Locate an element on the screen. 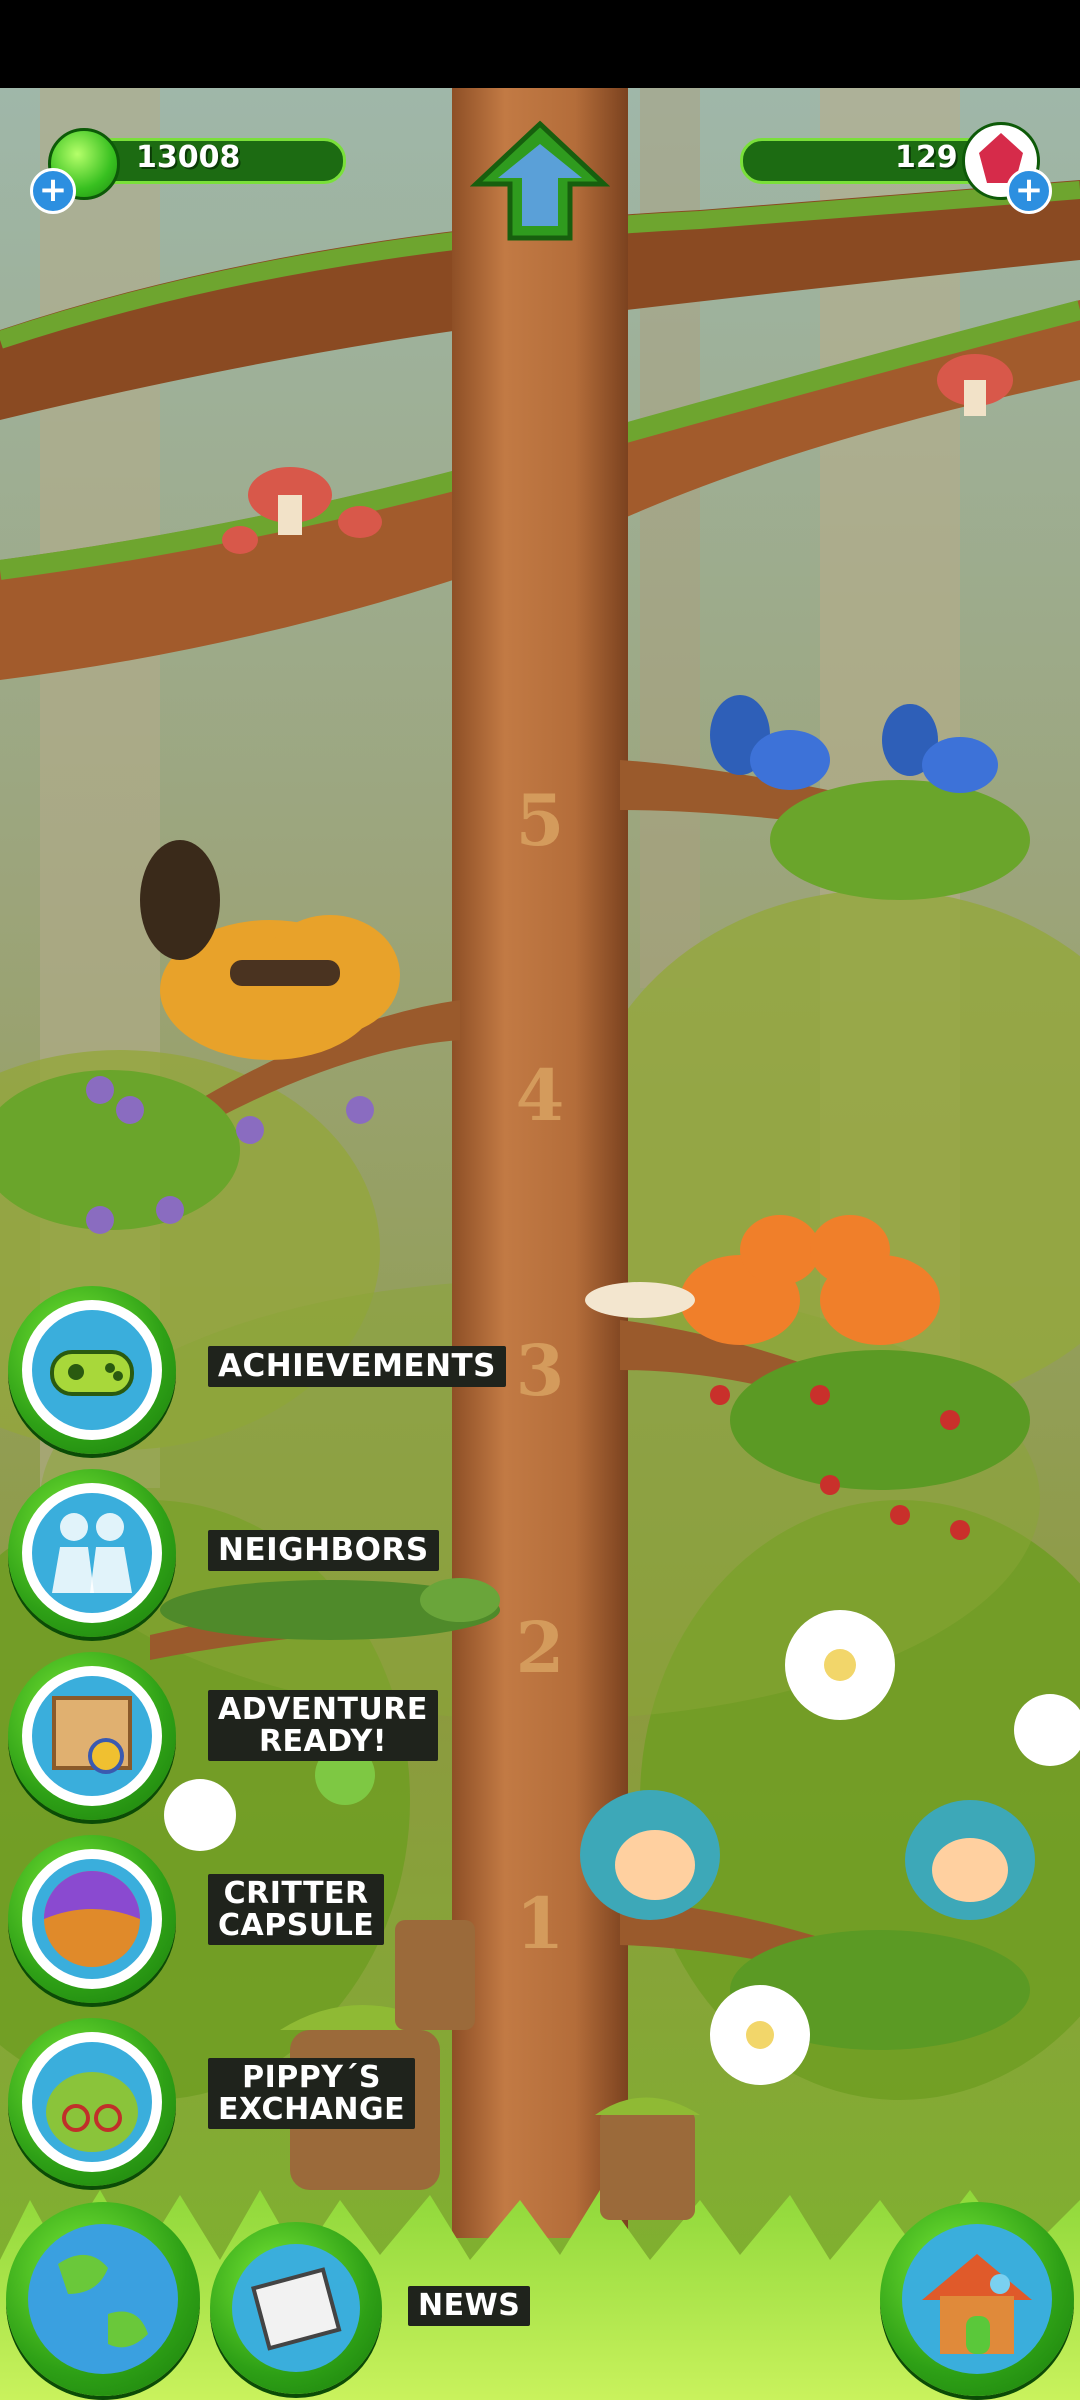  up-arrow-icon is located at coordinates (540, 180).